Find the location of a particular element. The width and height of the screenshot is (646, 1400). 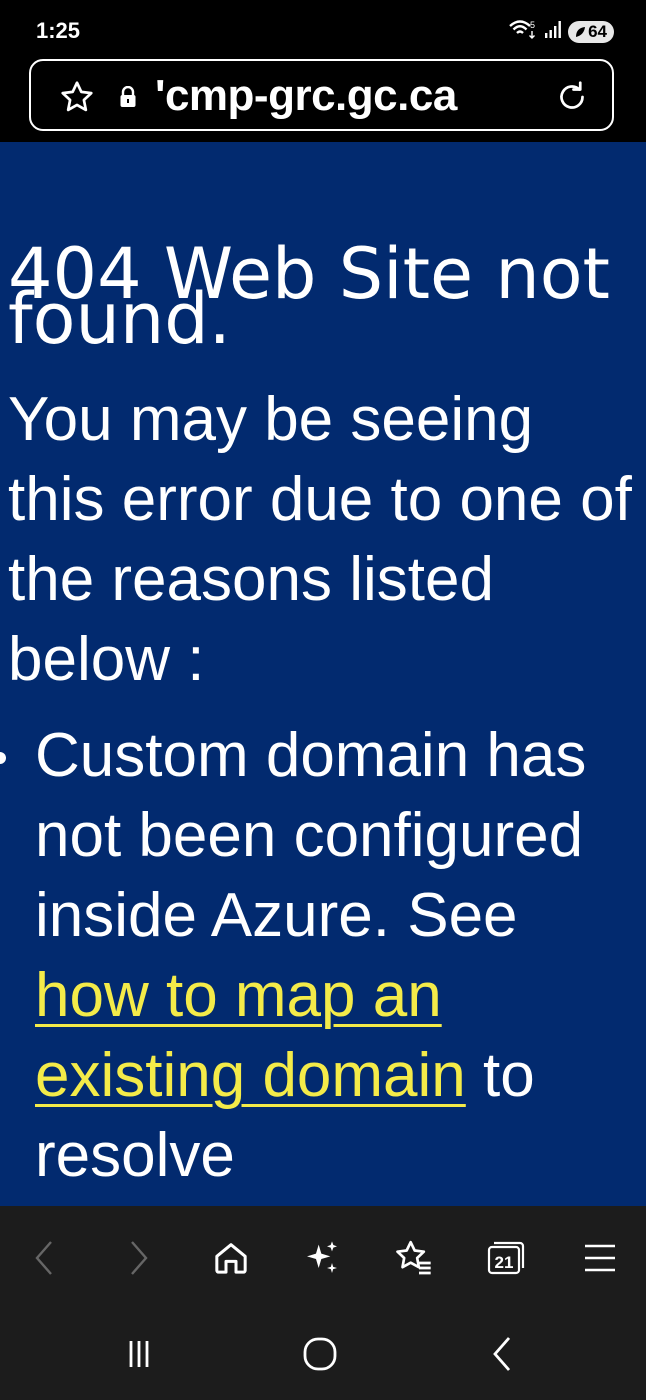

forward-arrow-icon is located at coordinates (139, 1258).